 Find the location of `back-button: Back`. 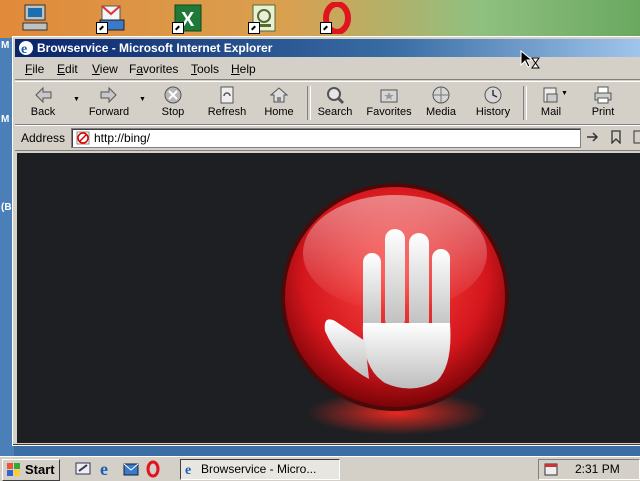

back-button: Back is located at coordinates (43, 103).